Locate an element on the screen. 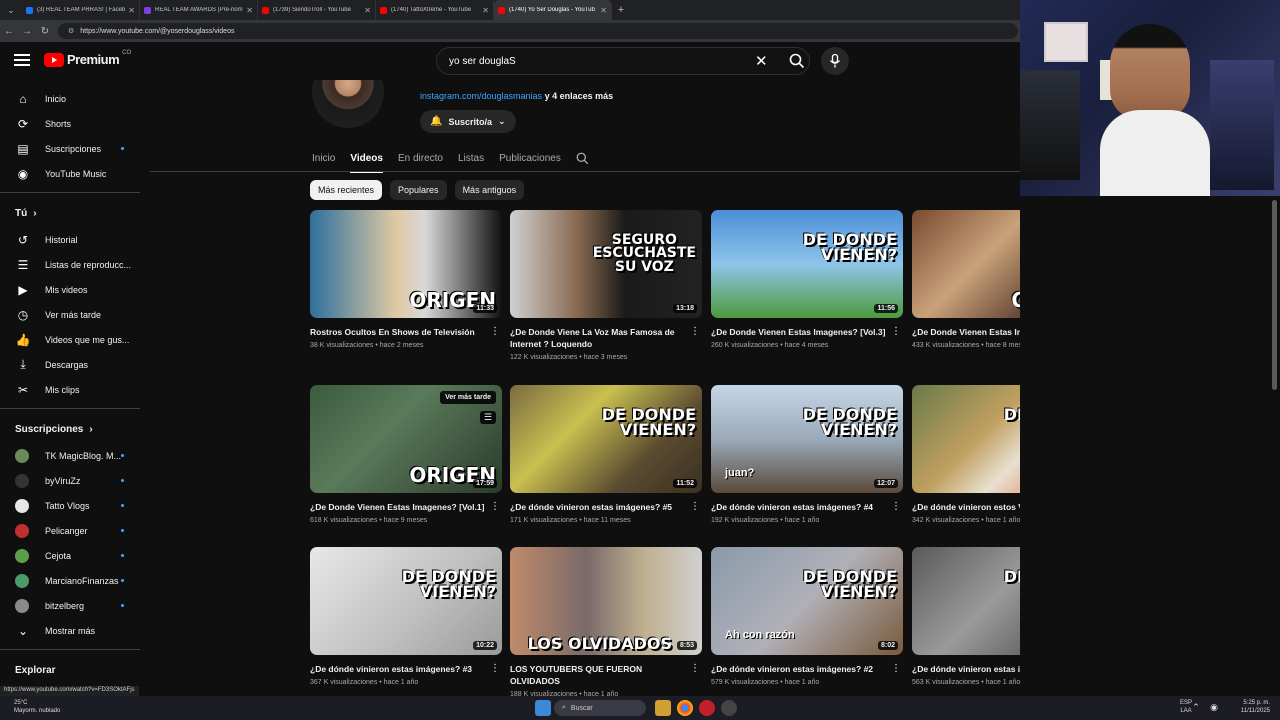  subscription-item: Tatto Vlogs is located at coordinates (75, 505).